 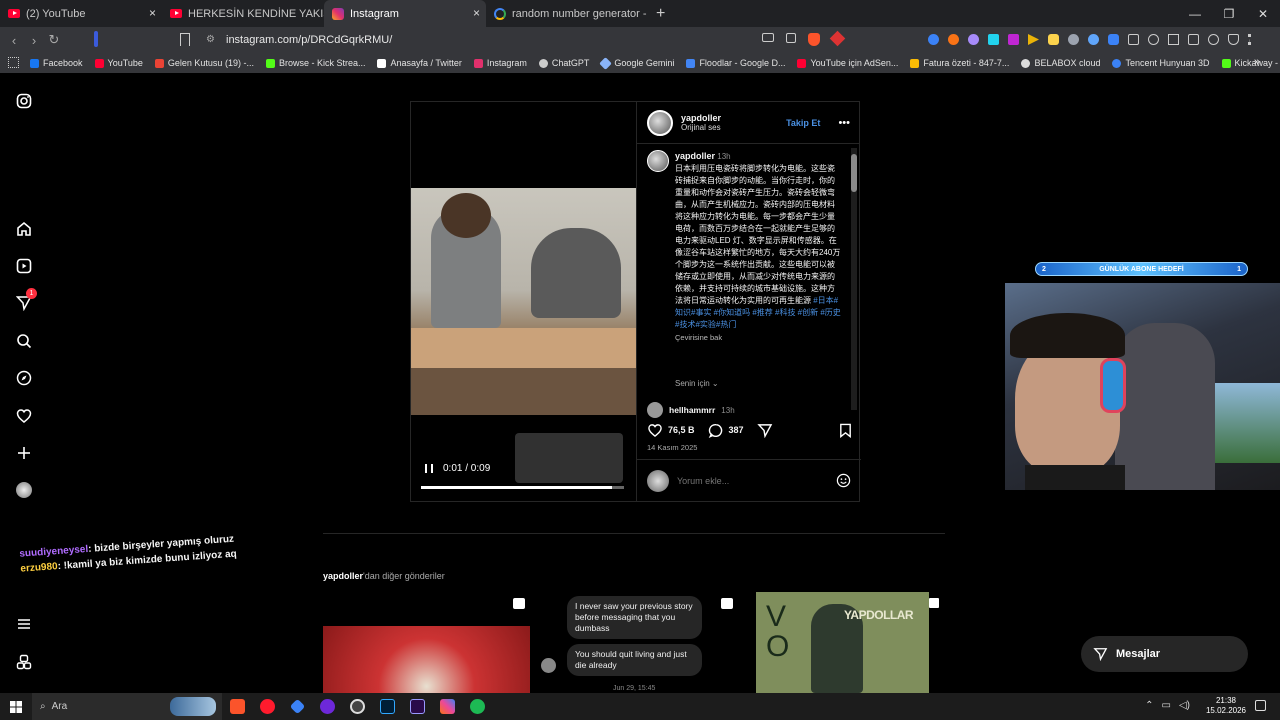 What do you see at coordinates (1233, 39) in the screenshot?
I see `vpn-icon` at bounding box center [1233, 39].